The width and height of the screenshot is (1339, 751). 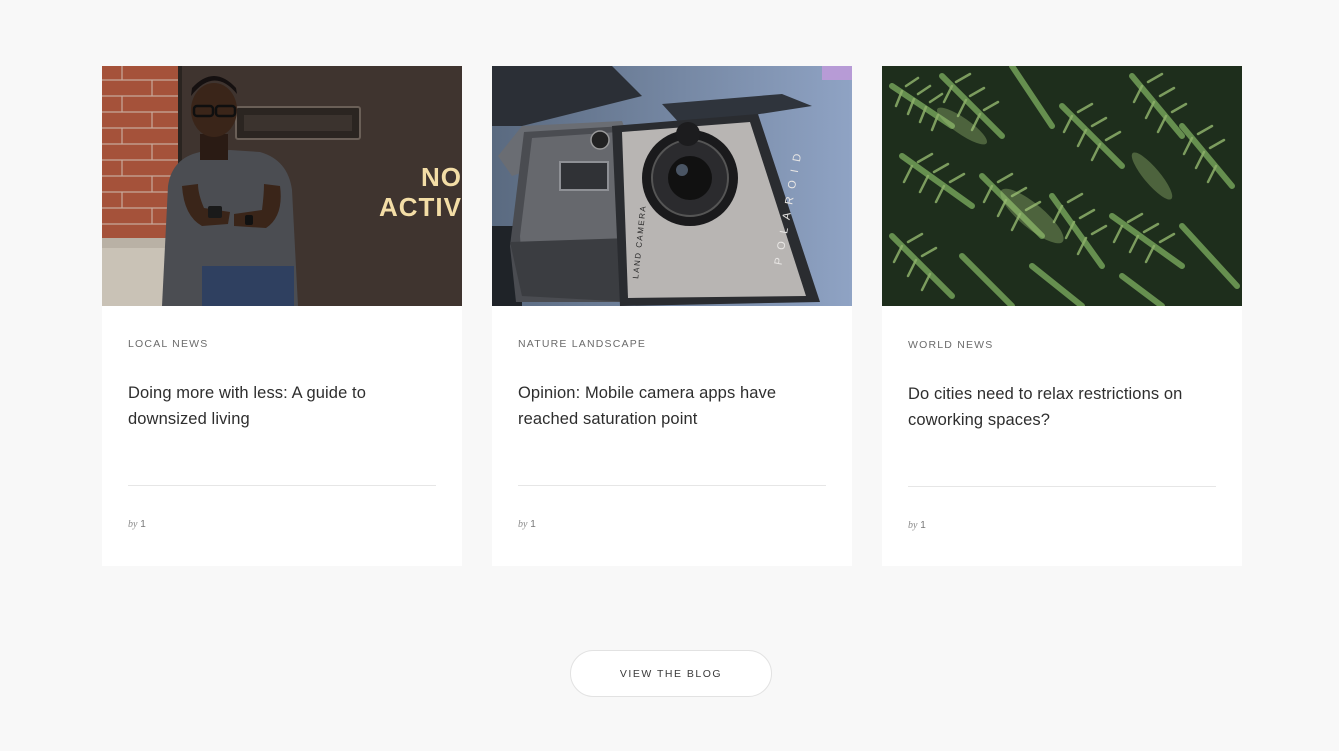 What do you see at coordinates (168, 344) in the screenshot?
I see `post-category: LOCAL NEWS` at bounding box center [168, 344].